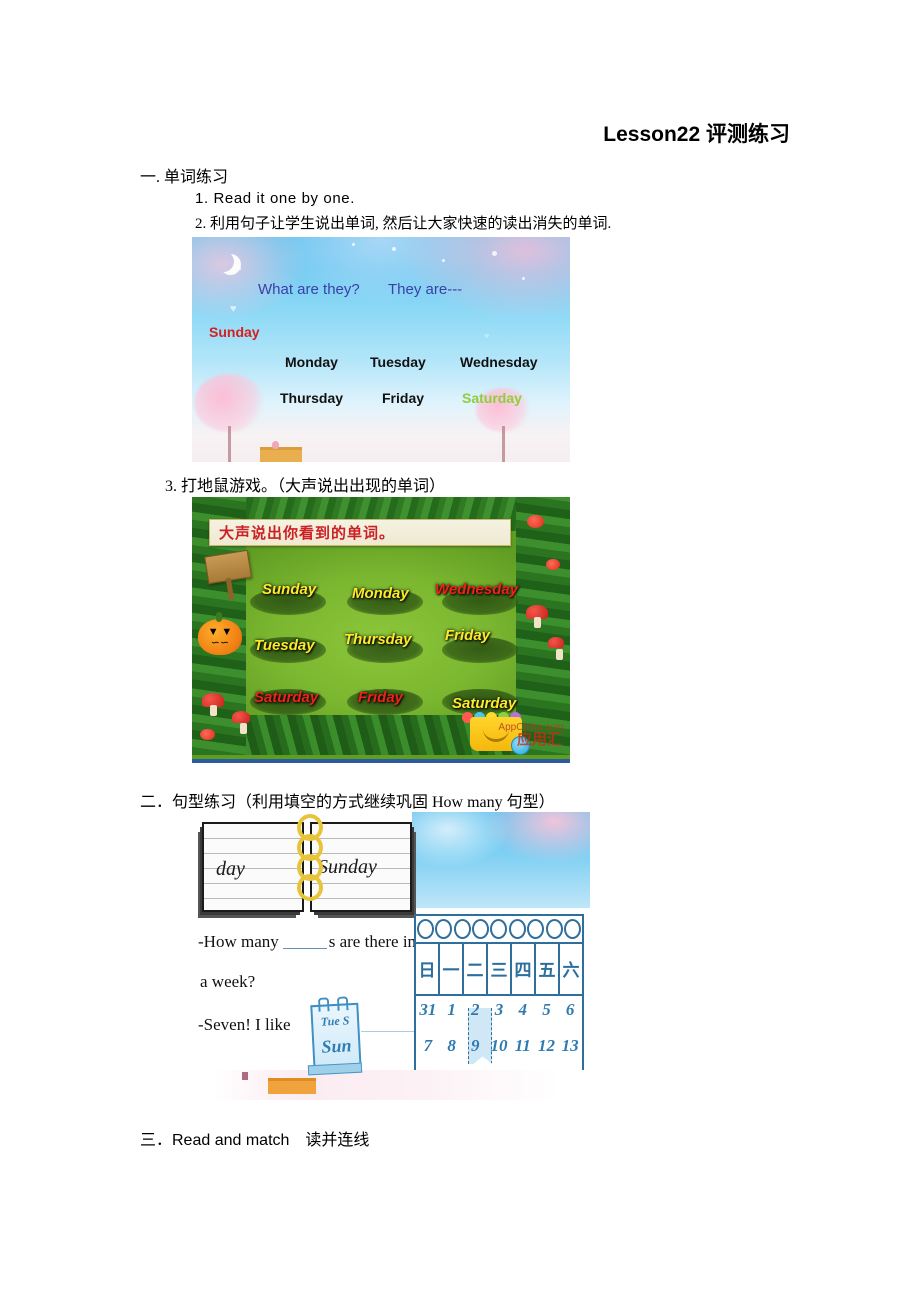 This screenshot has height=1302, width=920. What do you see at coordinates (499, 362) in the screenshot?
I see `slide-word-wednesday: Wednesday` at bounding box center [499, 362].